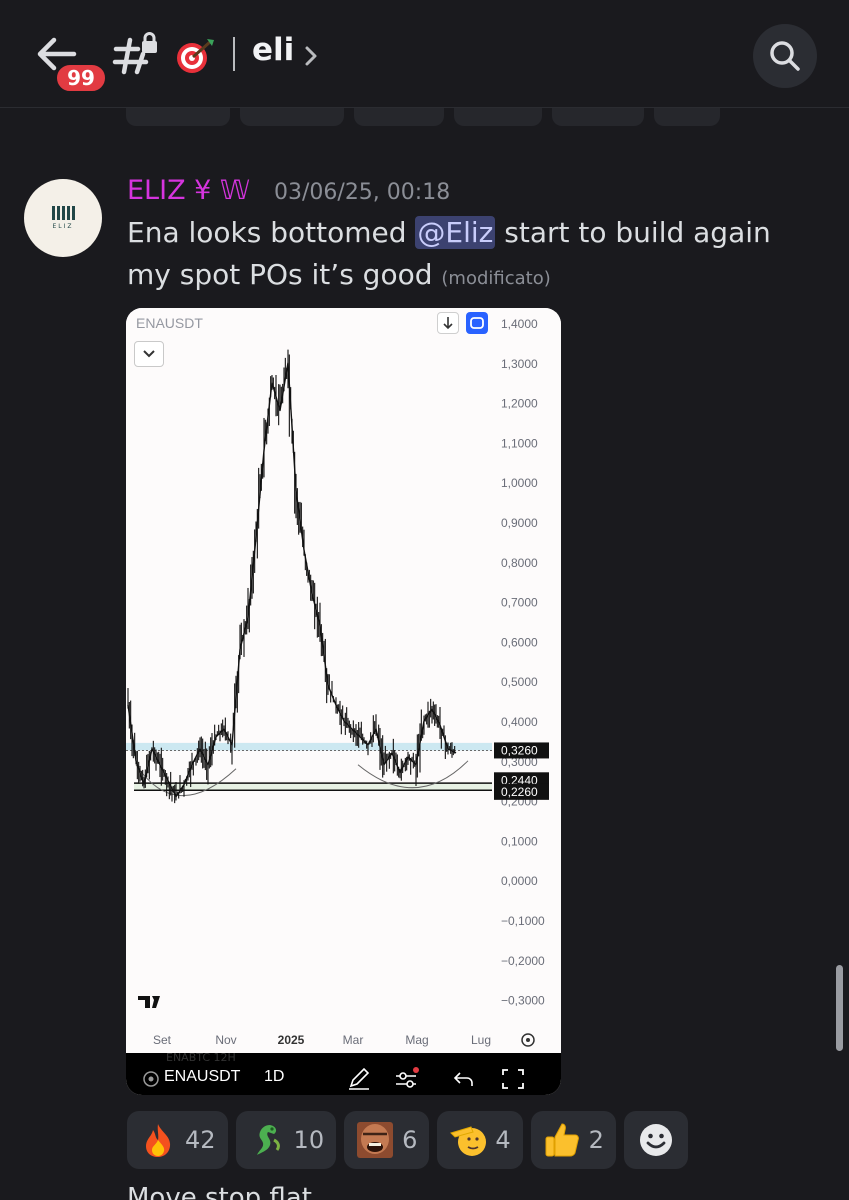 Image resolution: width=849 pixels, height=1200 pixels. I want to click on reaction-pill: 42, so click(177, 1140).